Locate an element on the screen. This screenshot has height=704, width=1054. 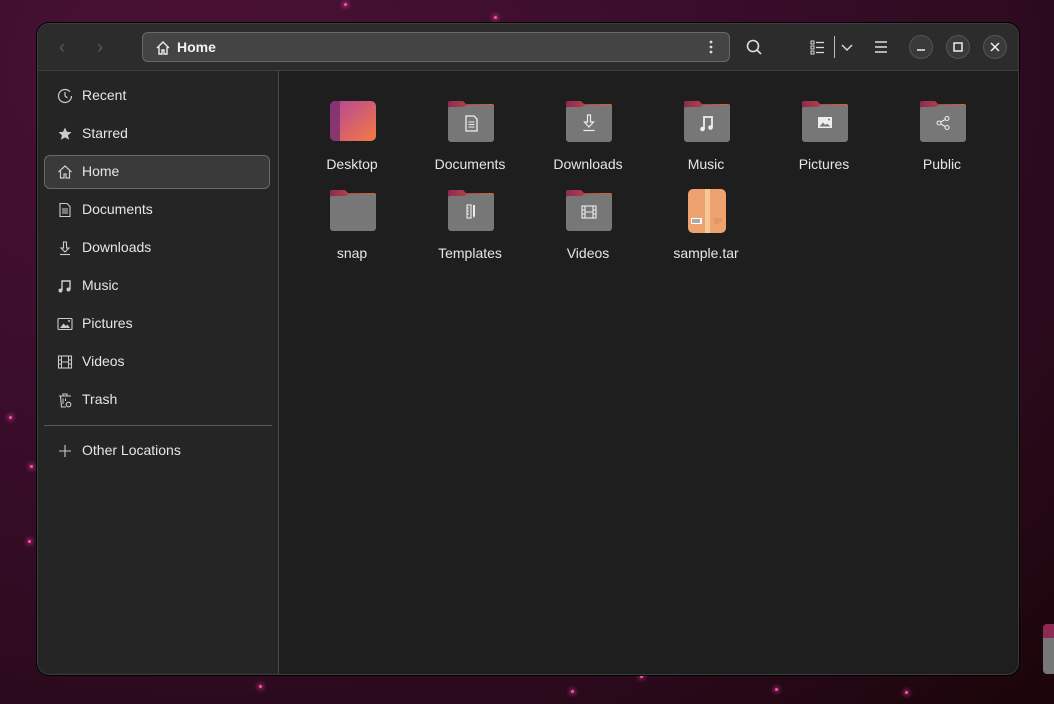
document-icon is located at coordinates (65, 210).